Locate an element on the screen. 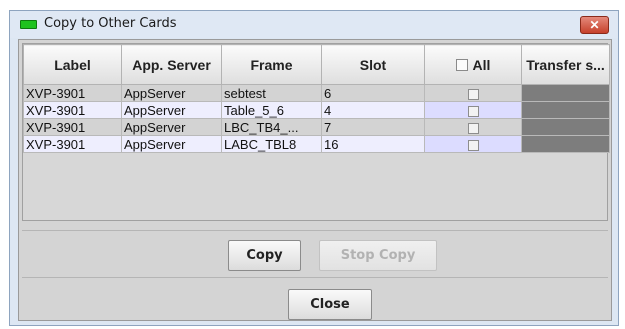 The height and width of the screenshot is (329, 625). table-row: XVP-3901 AppServer LBC_TB4_... 7 is located at coordinates (316, 127).